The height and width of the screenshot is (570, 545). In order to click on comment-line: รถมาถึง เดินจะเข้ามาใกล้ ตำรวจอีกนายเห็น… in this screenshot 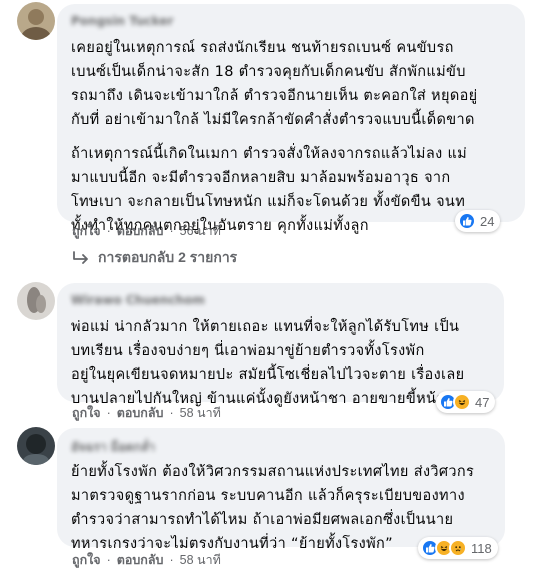, I will do `click(274, 96)`.